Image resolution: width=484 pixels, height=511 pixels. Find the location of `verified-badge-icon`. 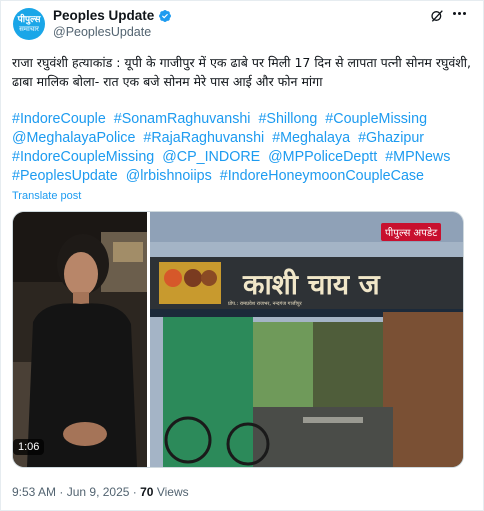

verified-badge-icon is located at coordinates (165, 15).